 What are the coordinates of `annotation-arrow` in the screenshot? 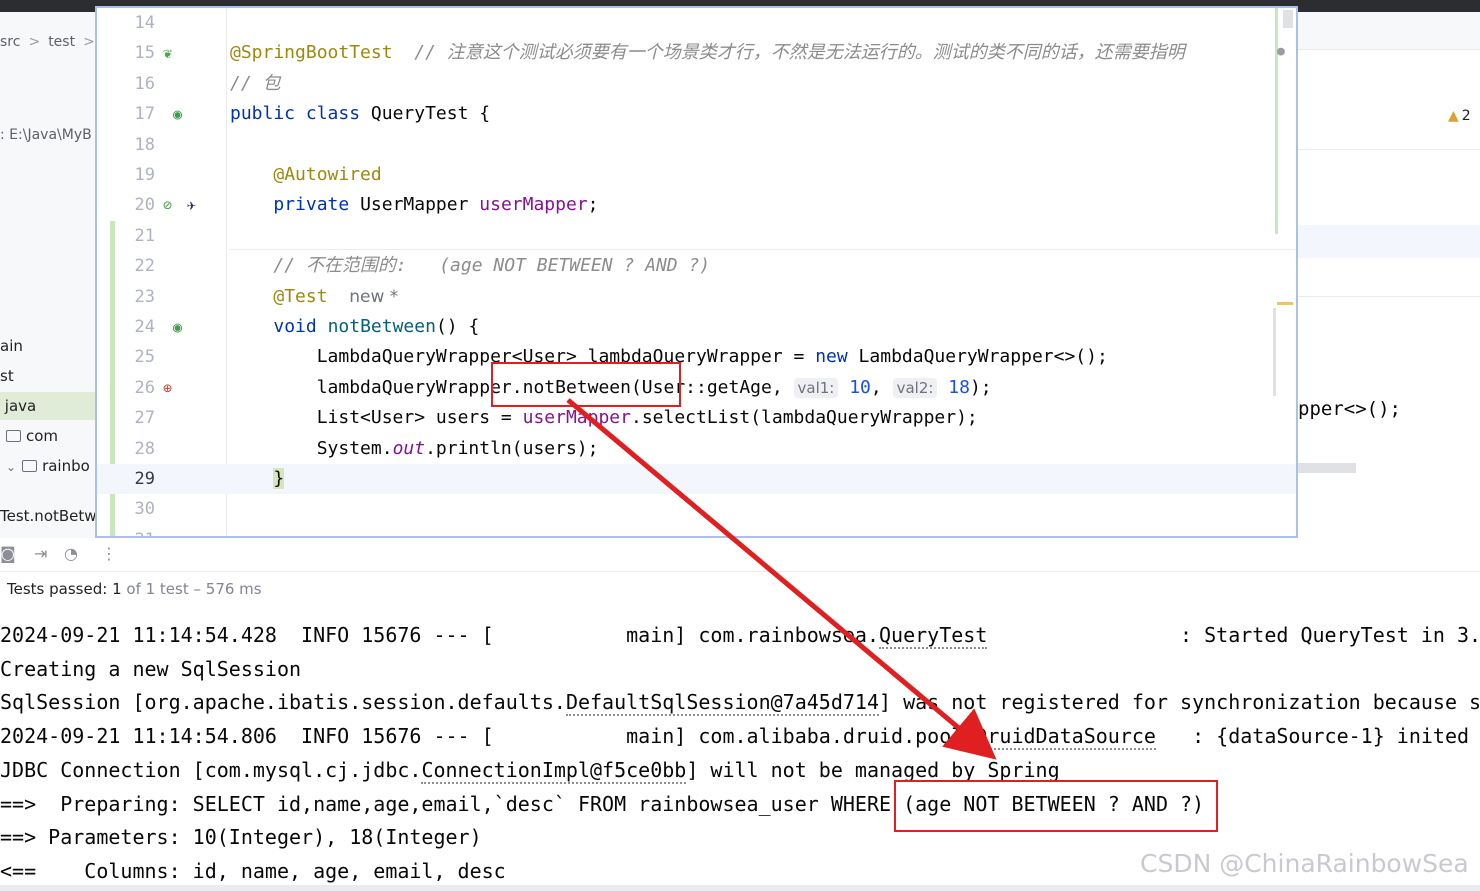 It's located at (781, 579).